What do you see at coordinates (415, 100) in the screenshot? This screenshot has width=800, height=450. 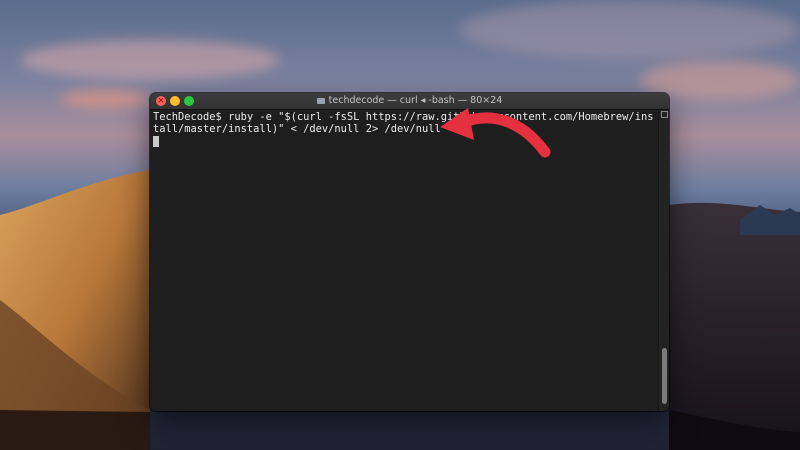 I see `window-title-text: techdecode — curl ◂ -bash — 80×24` at bounding box center [415, 100].